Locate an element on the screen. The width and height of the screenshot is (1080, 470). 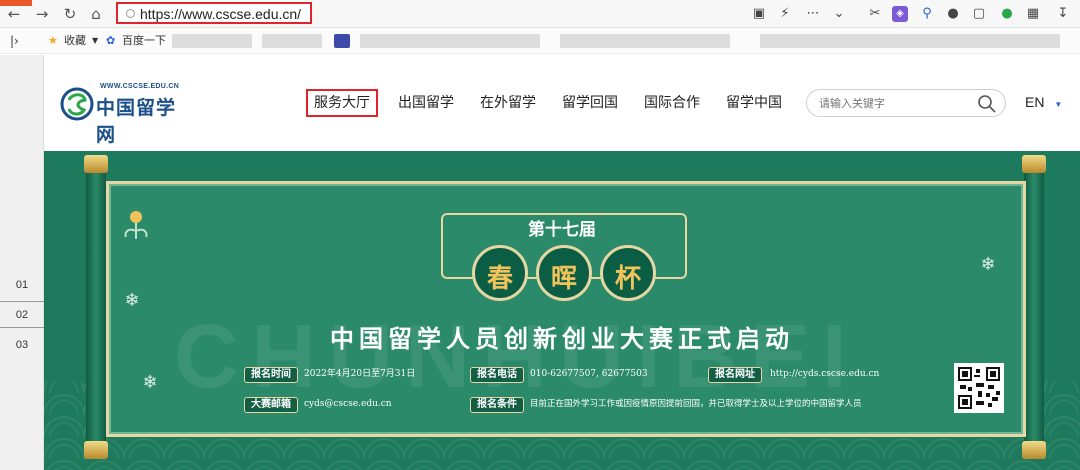
logo-domain-text: WWW.CSCSE.EDU.CN is located at coordinates (140, 86).